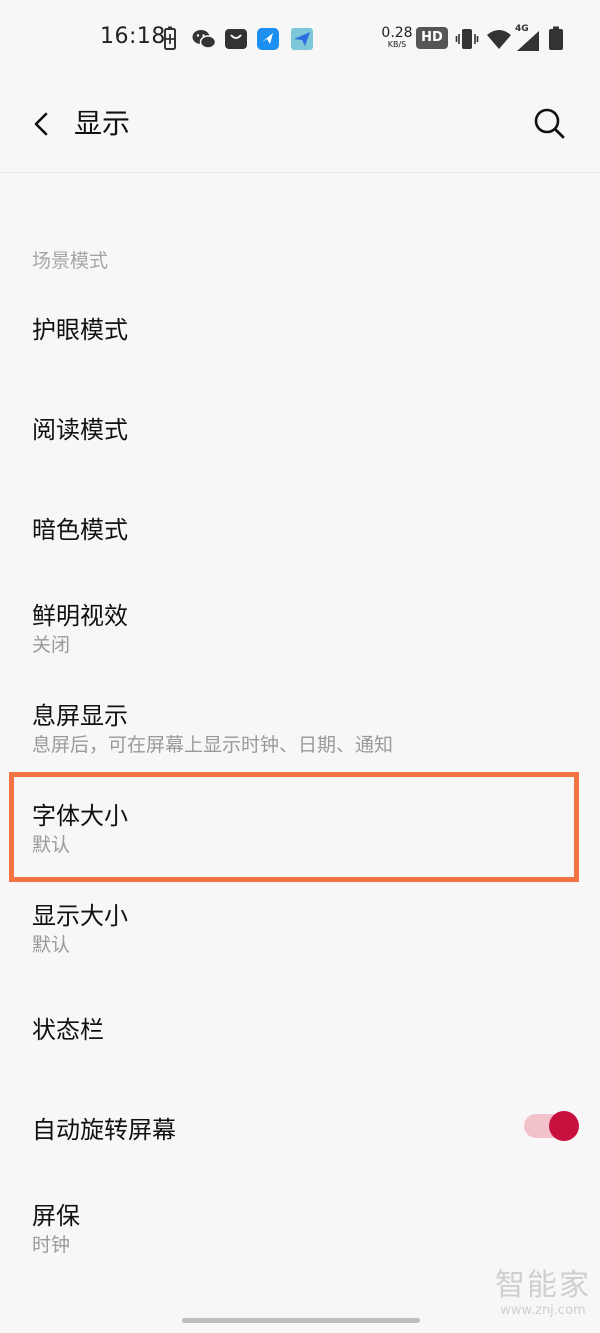 The image size is (600, 1333). What do you see at coordinates (300, 526) in the screenshot?
I see `list-item-dark-mode: 暗色模式` at bounding box center [300, 526].